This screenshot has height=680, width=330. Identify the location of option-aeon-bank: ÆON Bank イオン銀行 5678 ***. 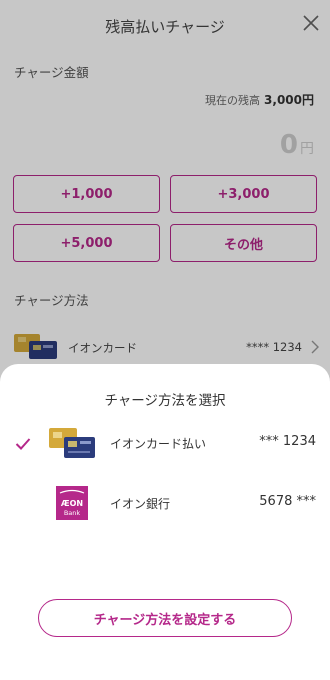
(165, 504).